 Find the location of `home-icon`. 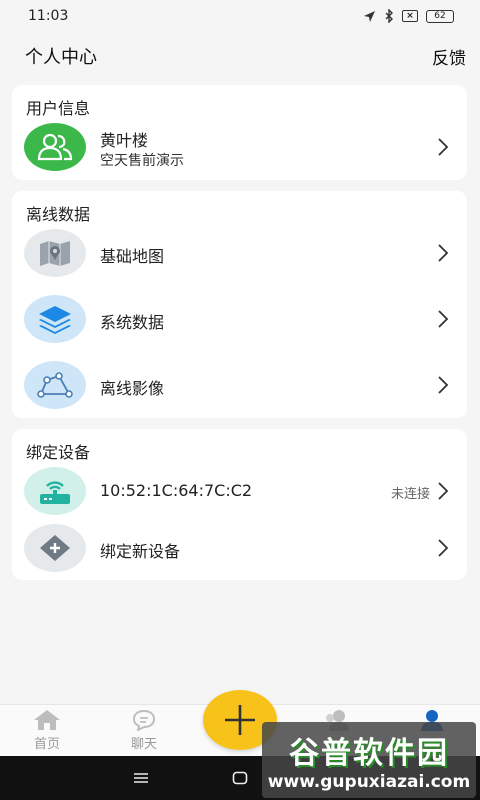

home-icon is located at coordinates (47, 720).